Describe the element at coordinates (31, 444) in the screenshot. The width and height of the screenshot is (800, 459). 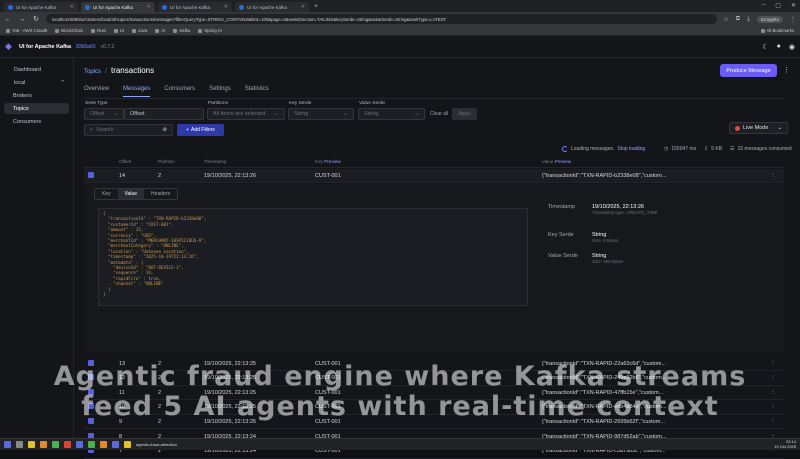
I see `file-explorer-icon` at that location.